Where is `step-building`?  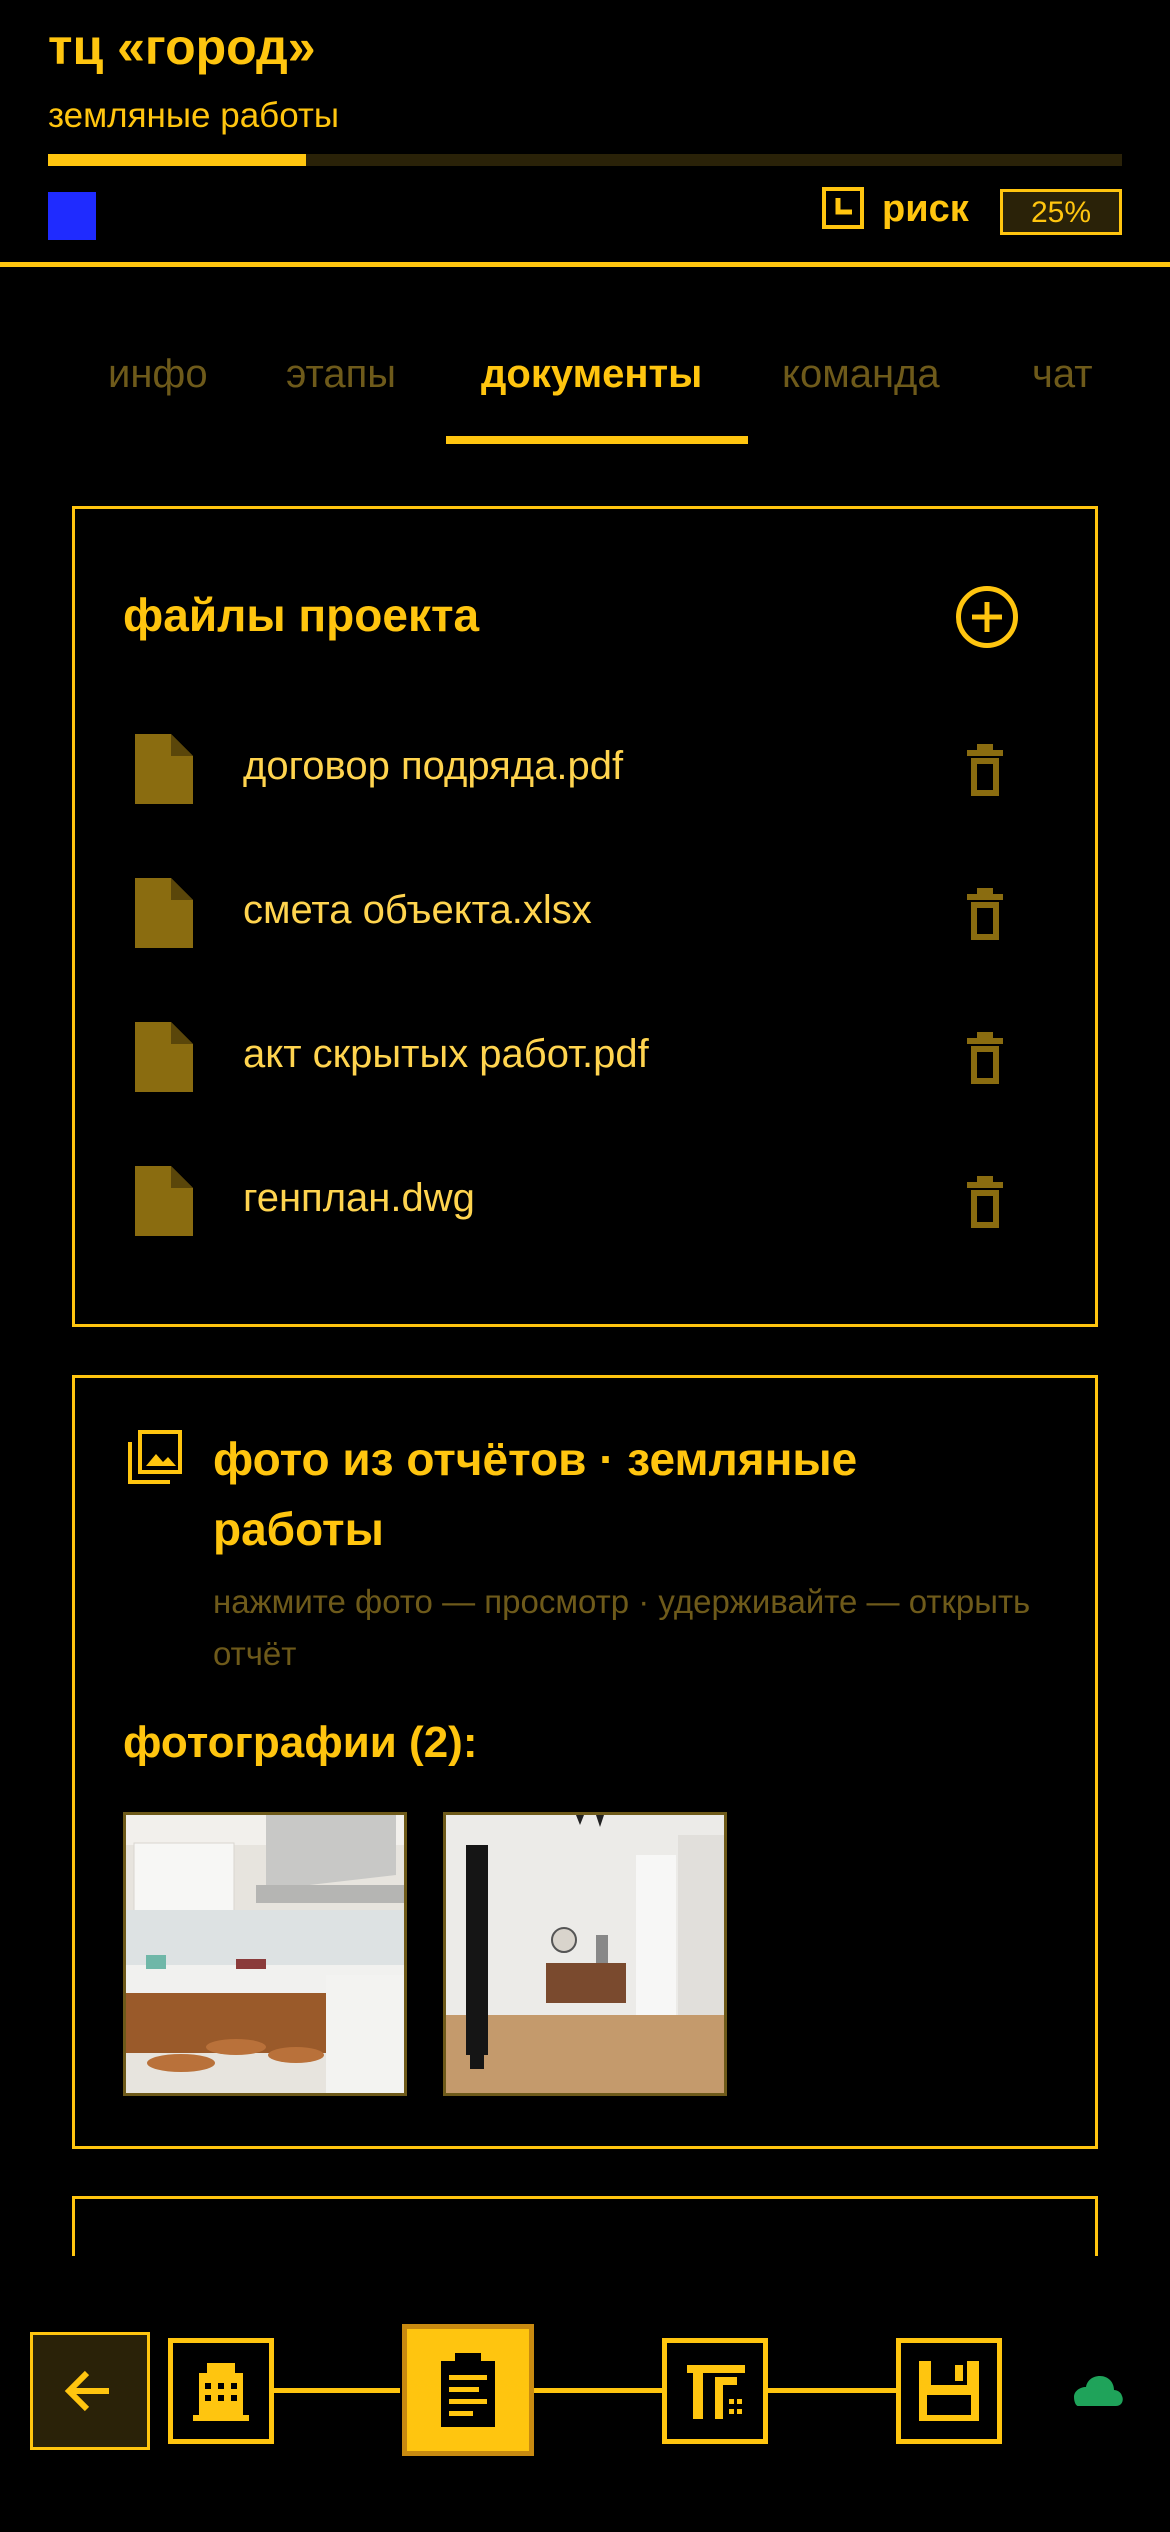
step-building is located at coordinates (221, 2391).